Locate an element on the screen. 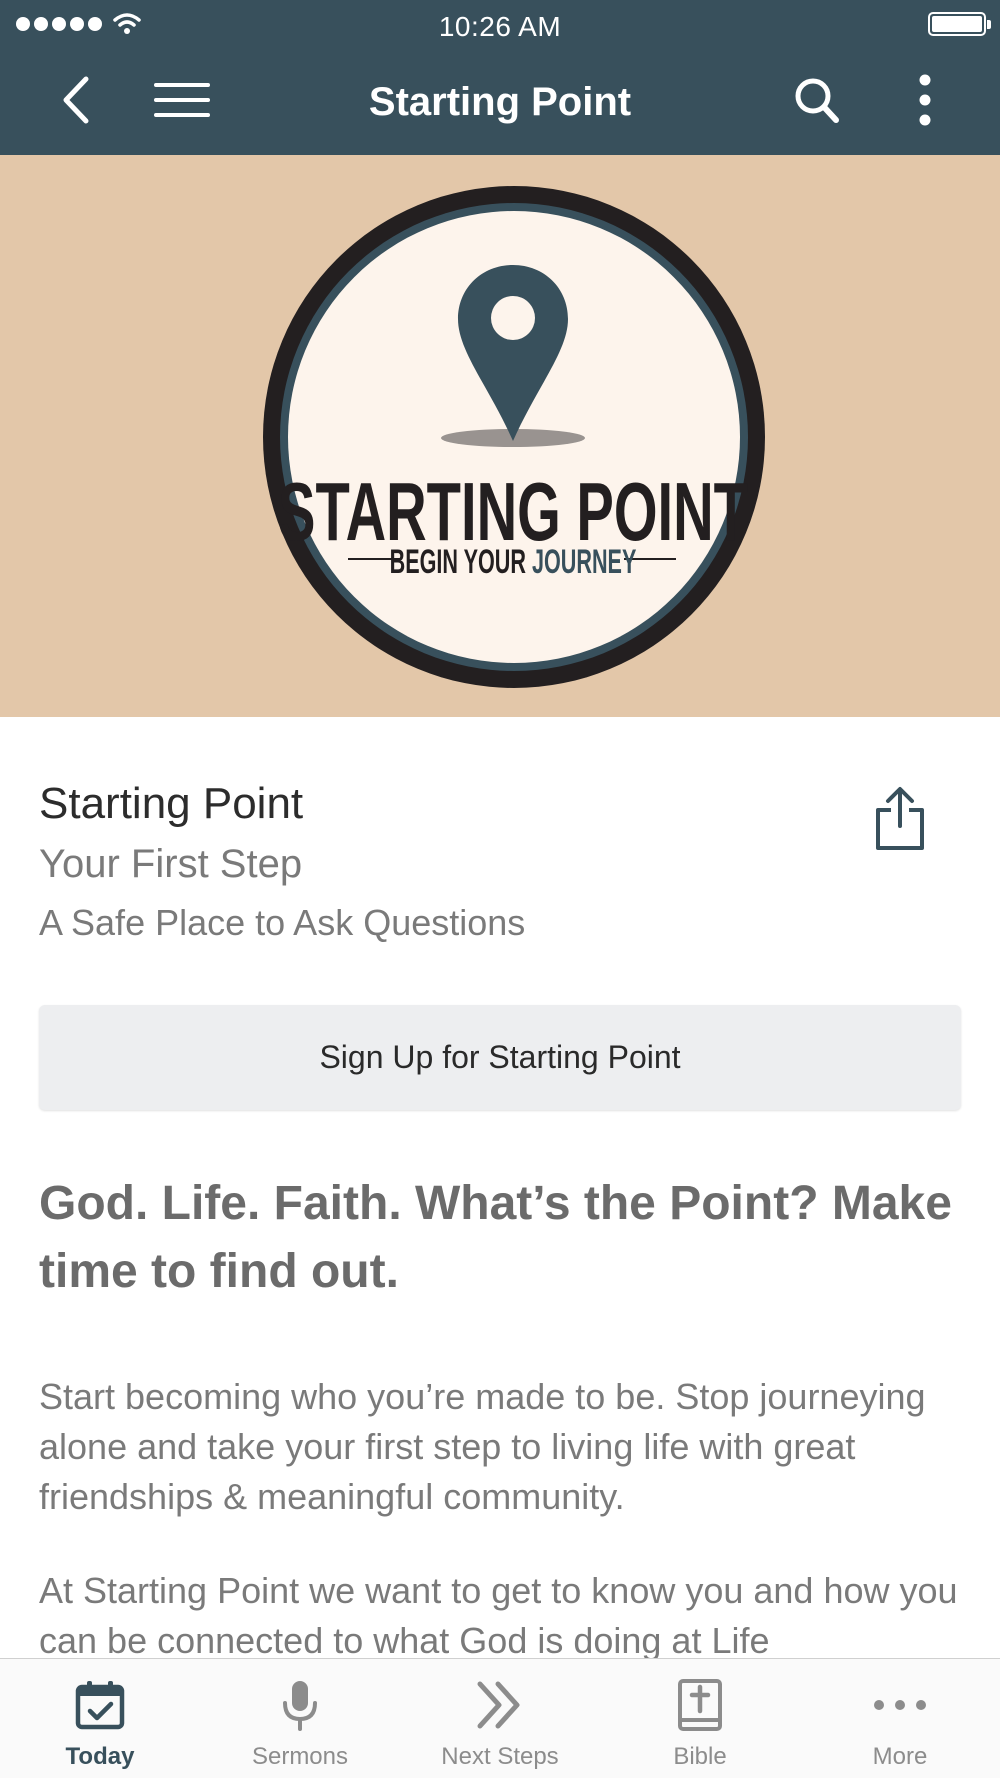 The height and width of the screenshot is (1778, 1000). starting-point-logo: STARTING POINT BEGIN YOUR JOURNEY is located at coordinates (514, 437).